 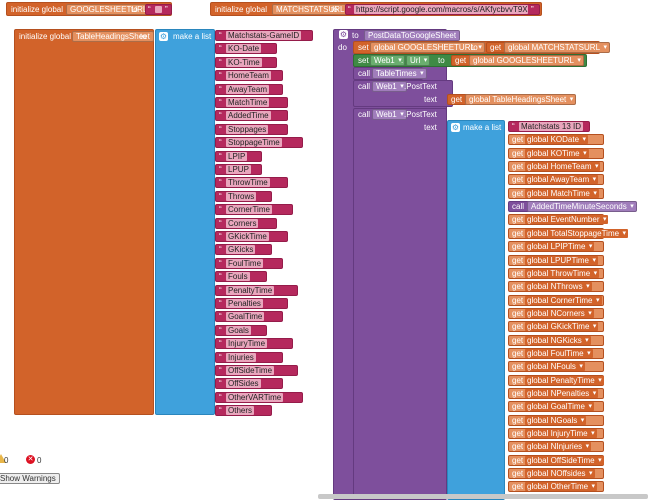 What do you see at coordinates (562, 327) in the screenshot?
I see `get-variable-dropdown: global GKickTime` at bounding box center [562, 327].